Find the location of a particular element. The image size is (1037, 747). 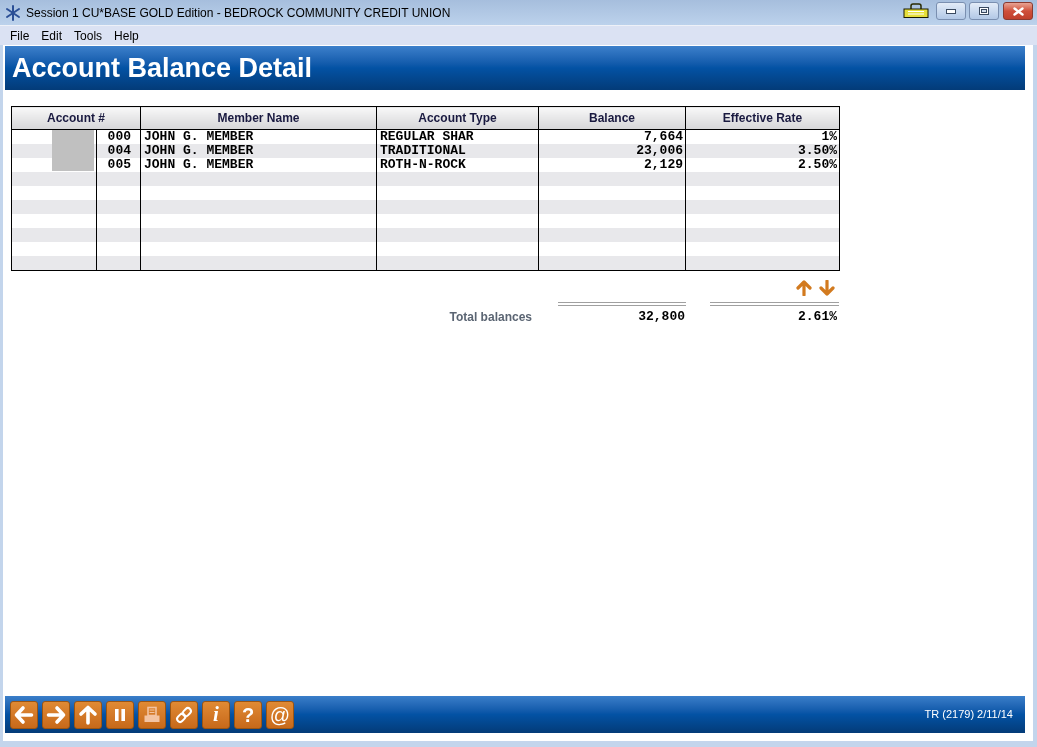

left-arrow-icon is located at coordinates (24, 714).